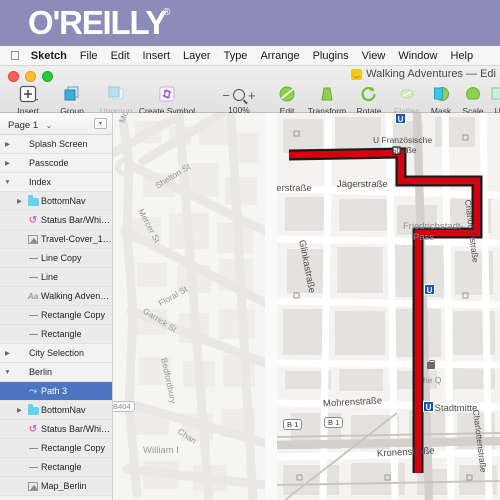  Describe the element at coordinates (100, 123) in the screenshot. I see `page-options-icon: ▾` at that location.